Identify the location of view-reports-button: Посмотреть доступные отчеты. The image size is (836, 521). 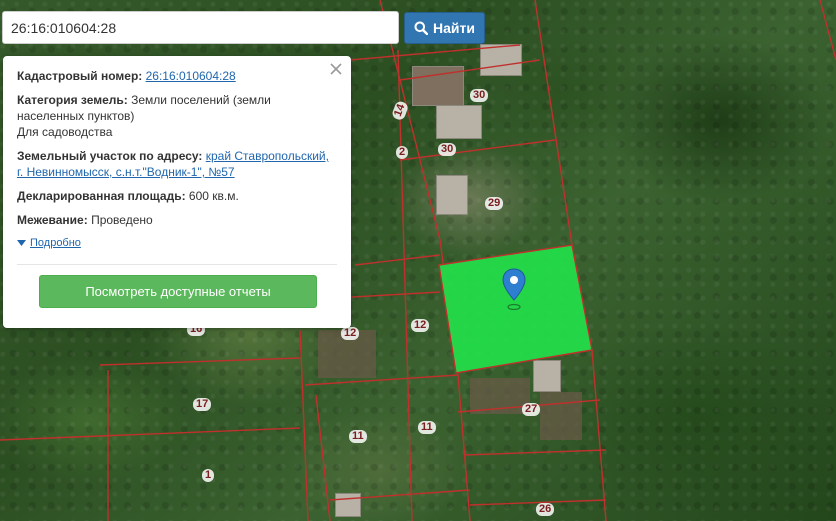
(178, 291).